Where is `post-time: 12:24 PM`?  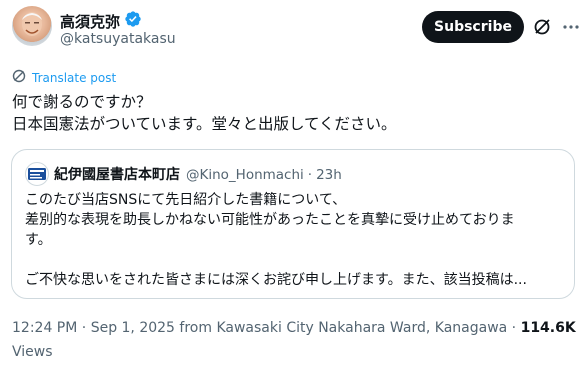 post-time: 12:24 PM is located at coordinates (44, 328).